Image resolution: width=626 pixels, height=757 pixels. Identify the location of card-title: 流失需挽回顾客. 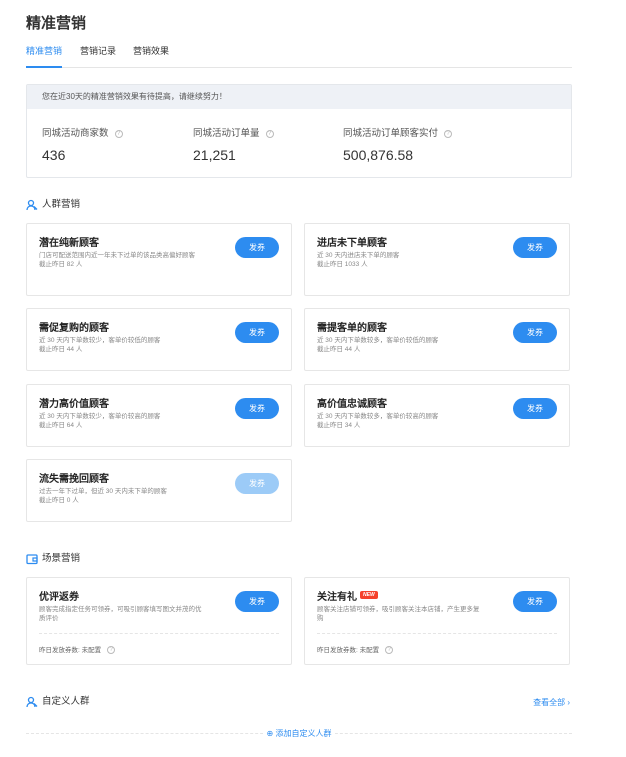
(74, 479).